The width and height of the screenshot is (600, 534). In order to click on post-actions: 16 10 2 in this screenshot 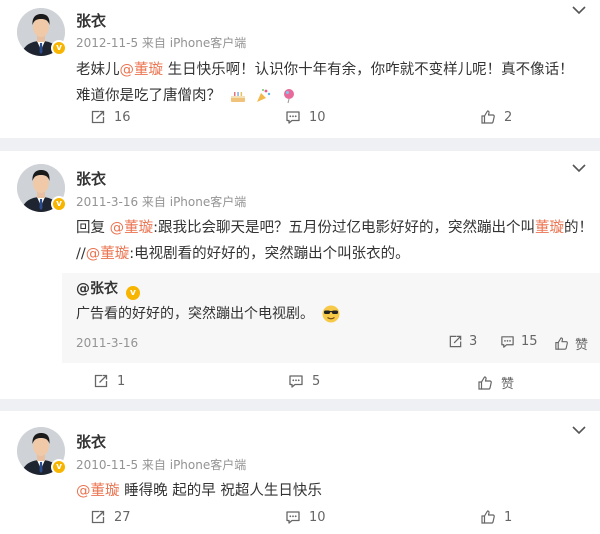, I will do `click(300, 121)`.